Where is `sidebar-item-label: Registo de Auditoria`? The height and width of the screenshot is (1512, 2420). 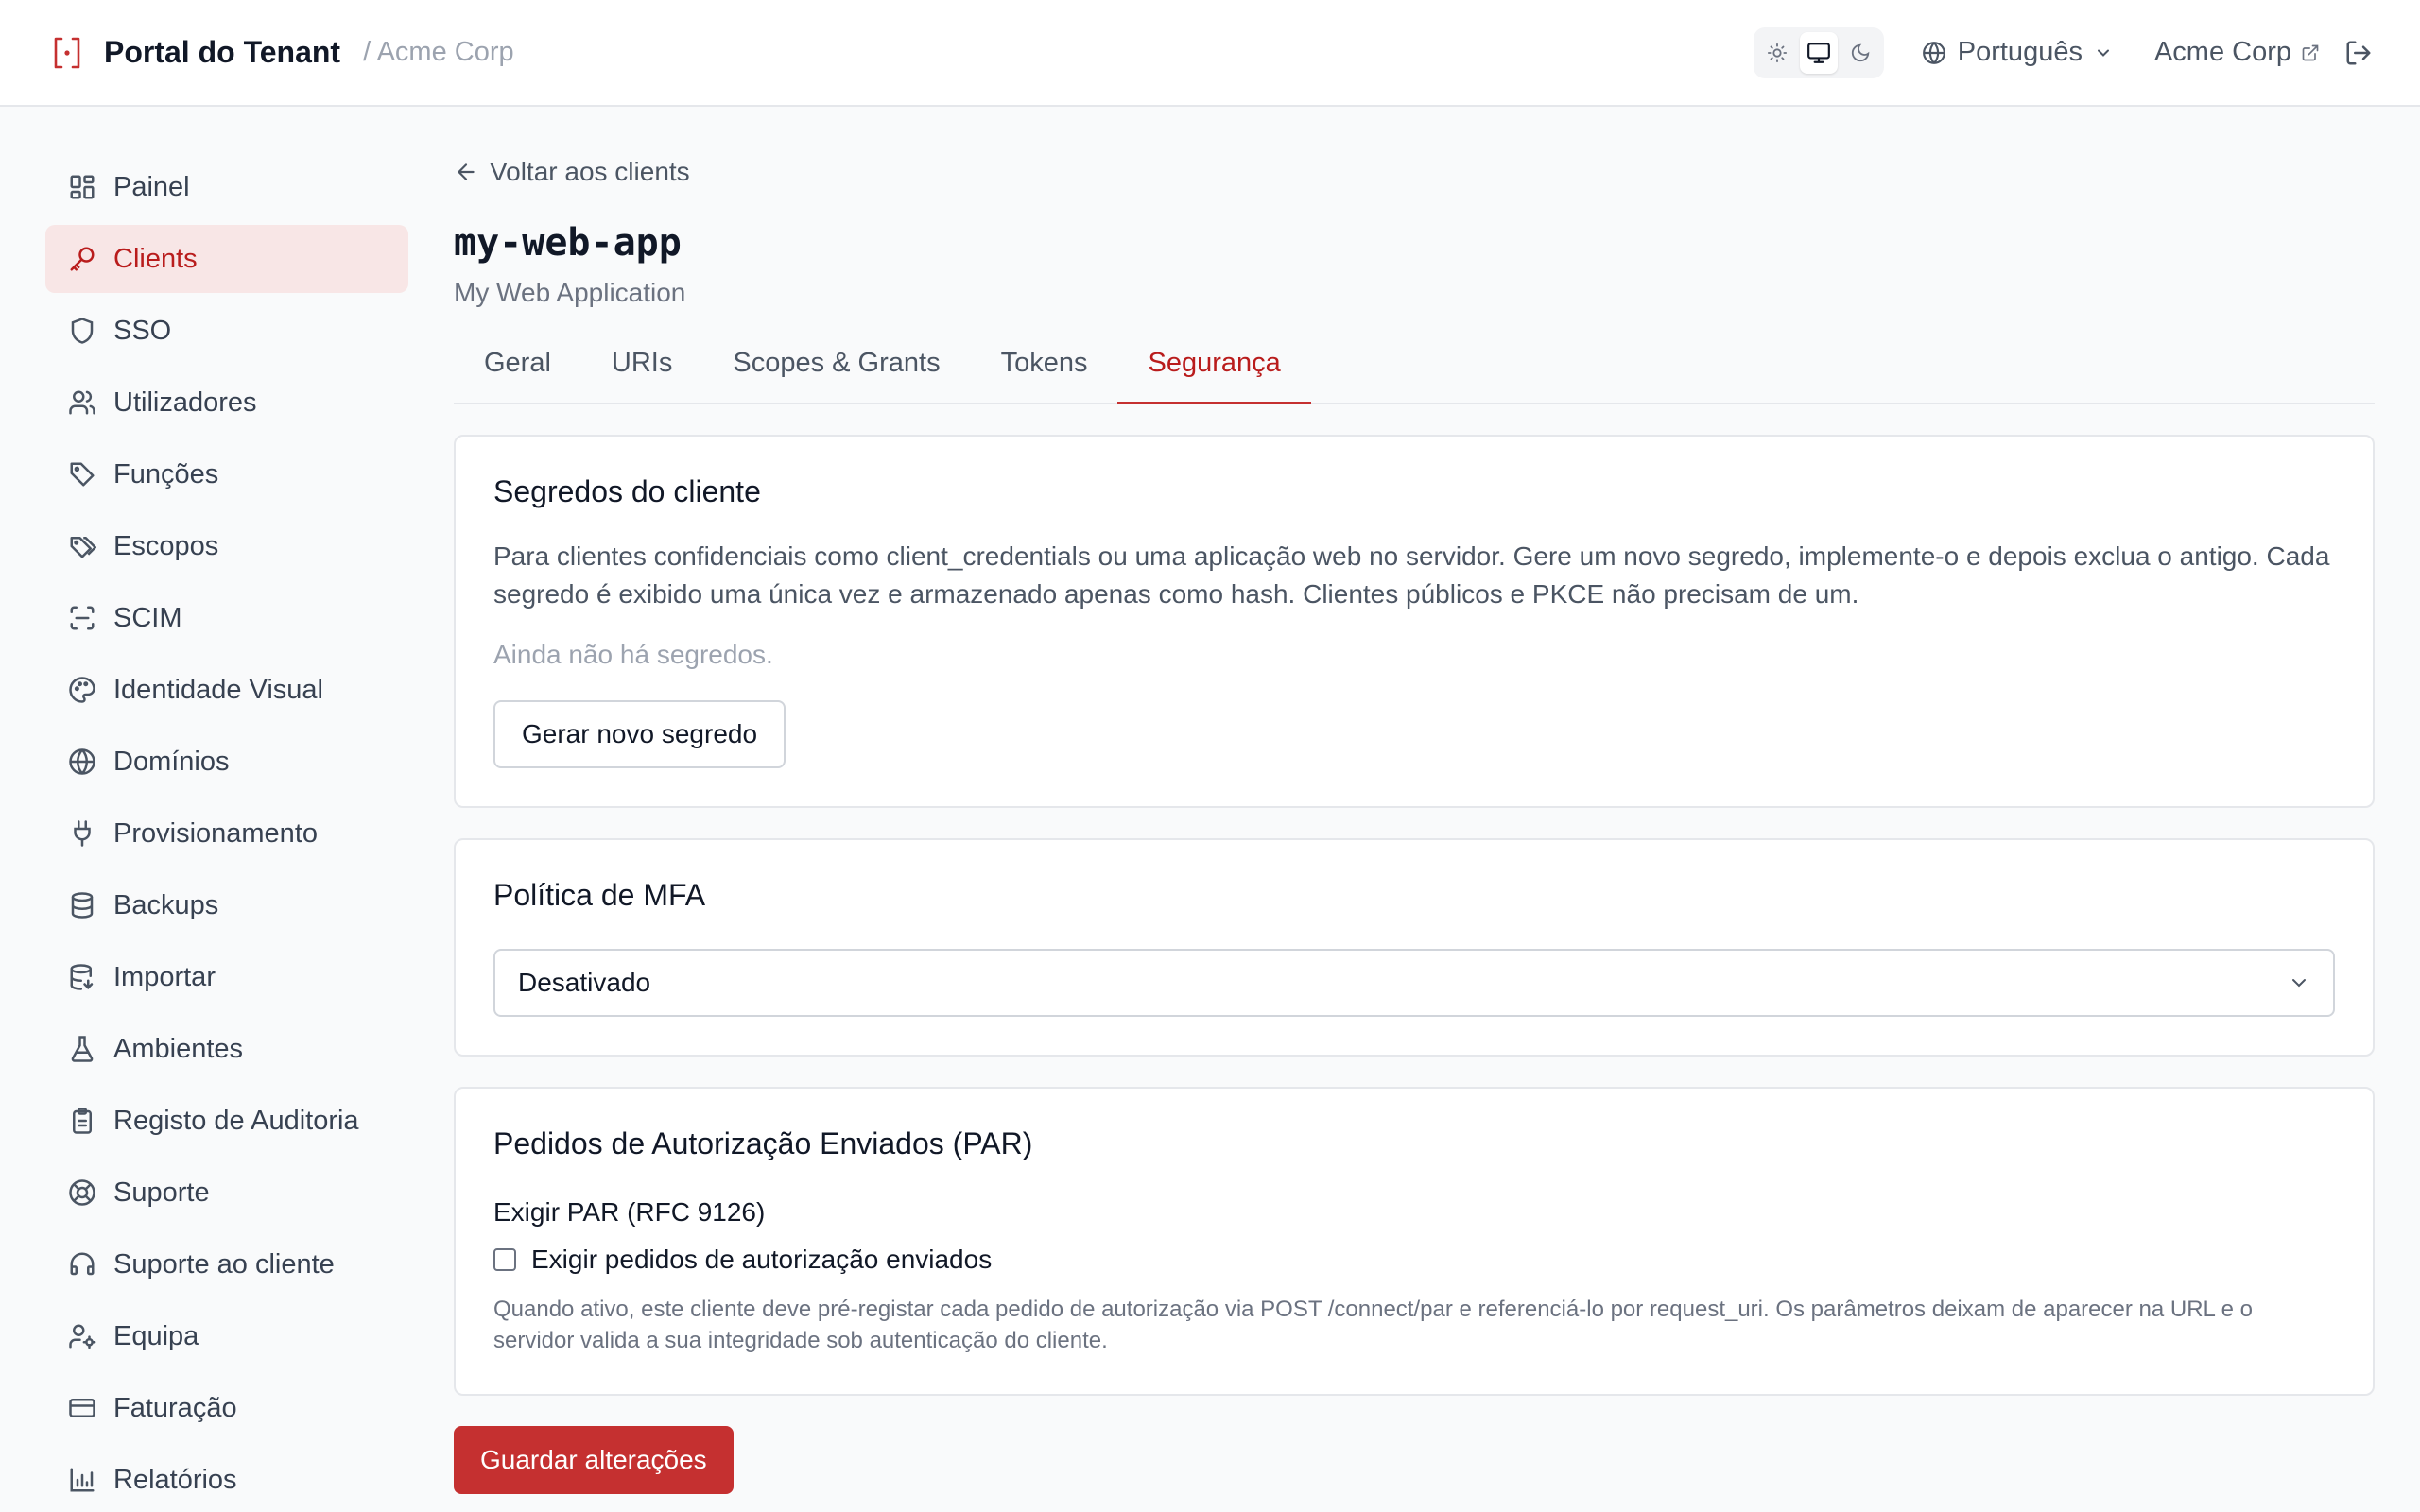
sidebar-item-label: Registo de Auditoria is located at coordinates (236, 1120).